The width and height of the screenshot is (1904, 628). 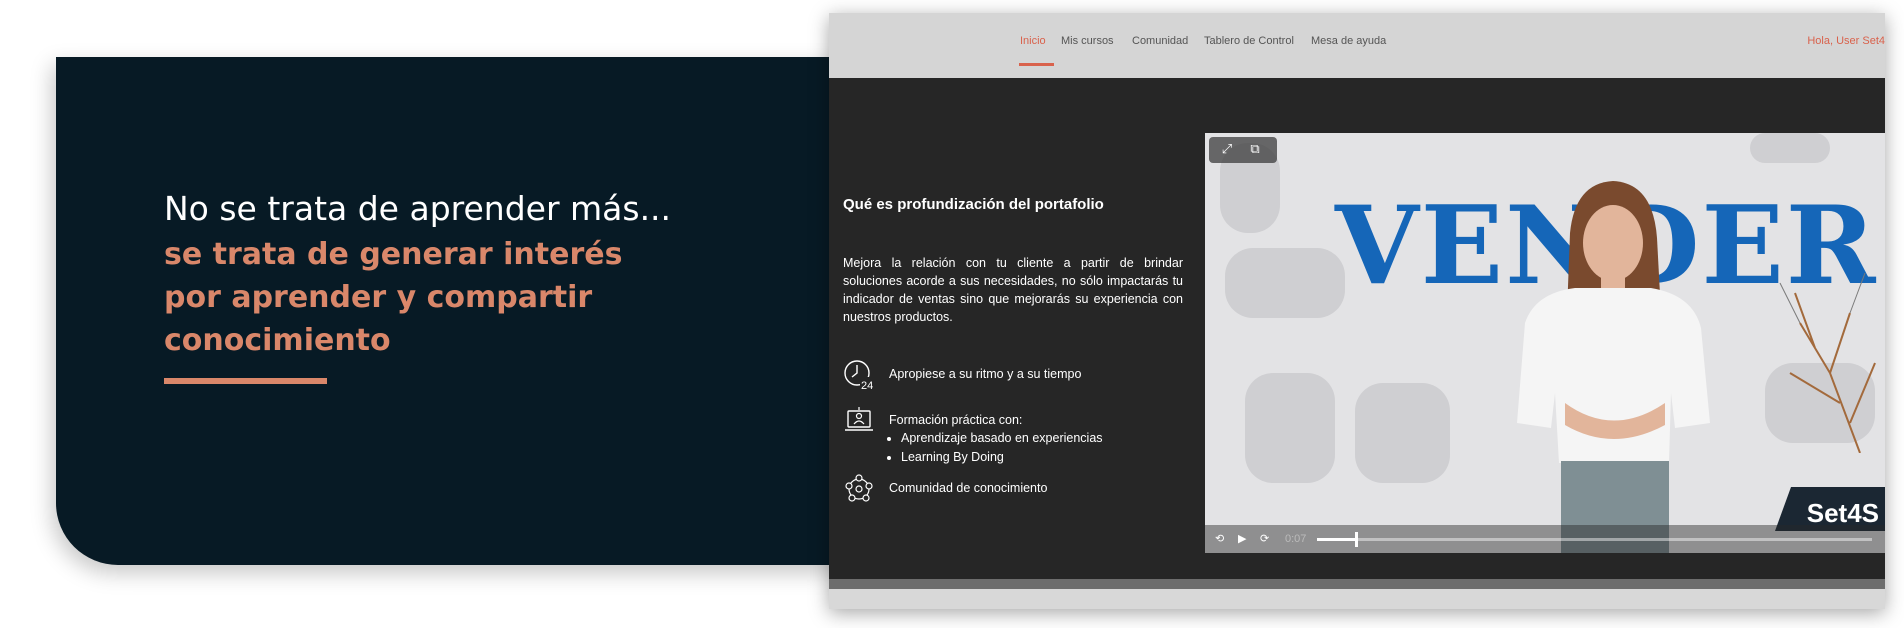 What do you see at coordinates (1613, 367) in the screenshot?
I see `presenter-figure` at bounding box center [1613, 367].